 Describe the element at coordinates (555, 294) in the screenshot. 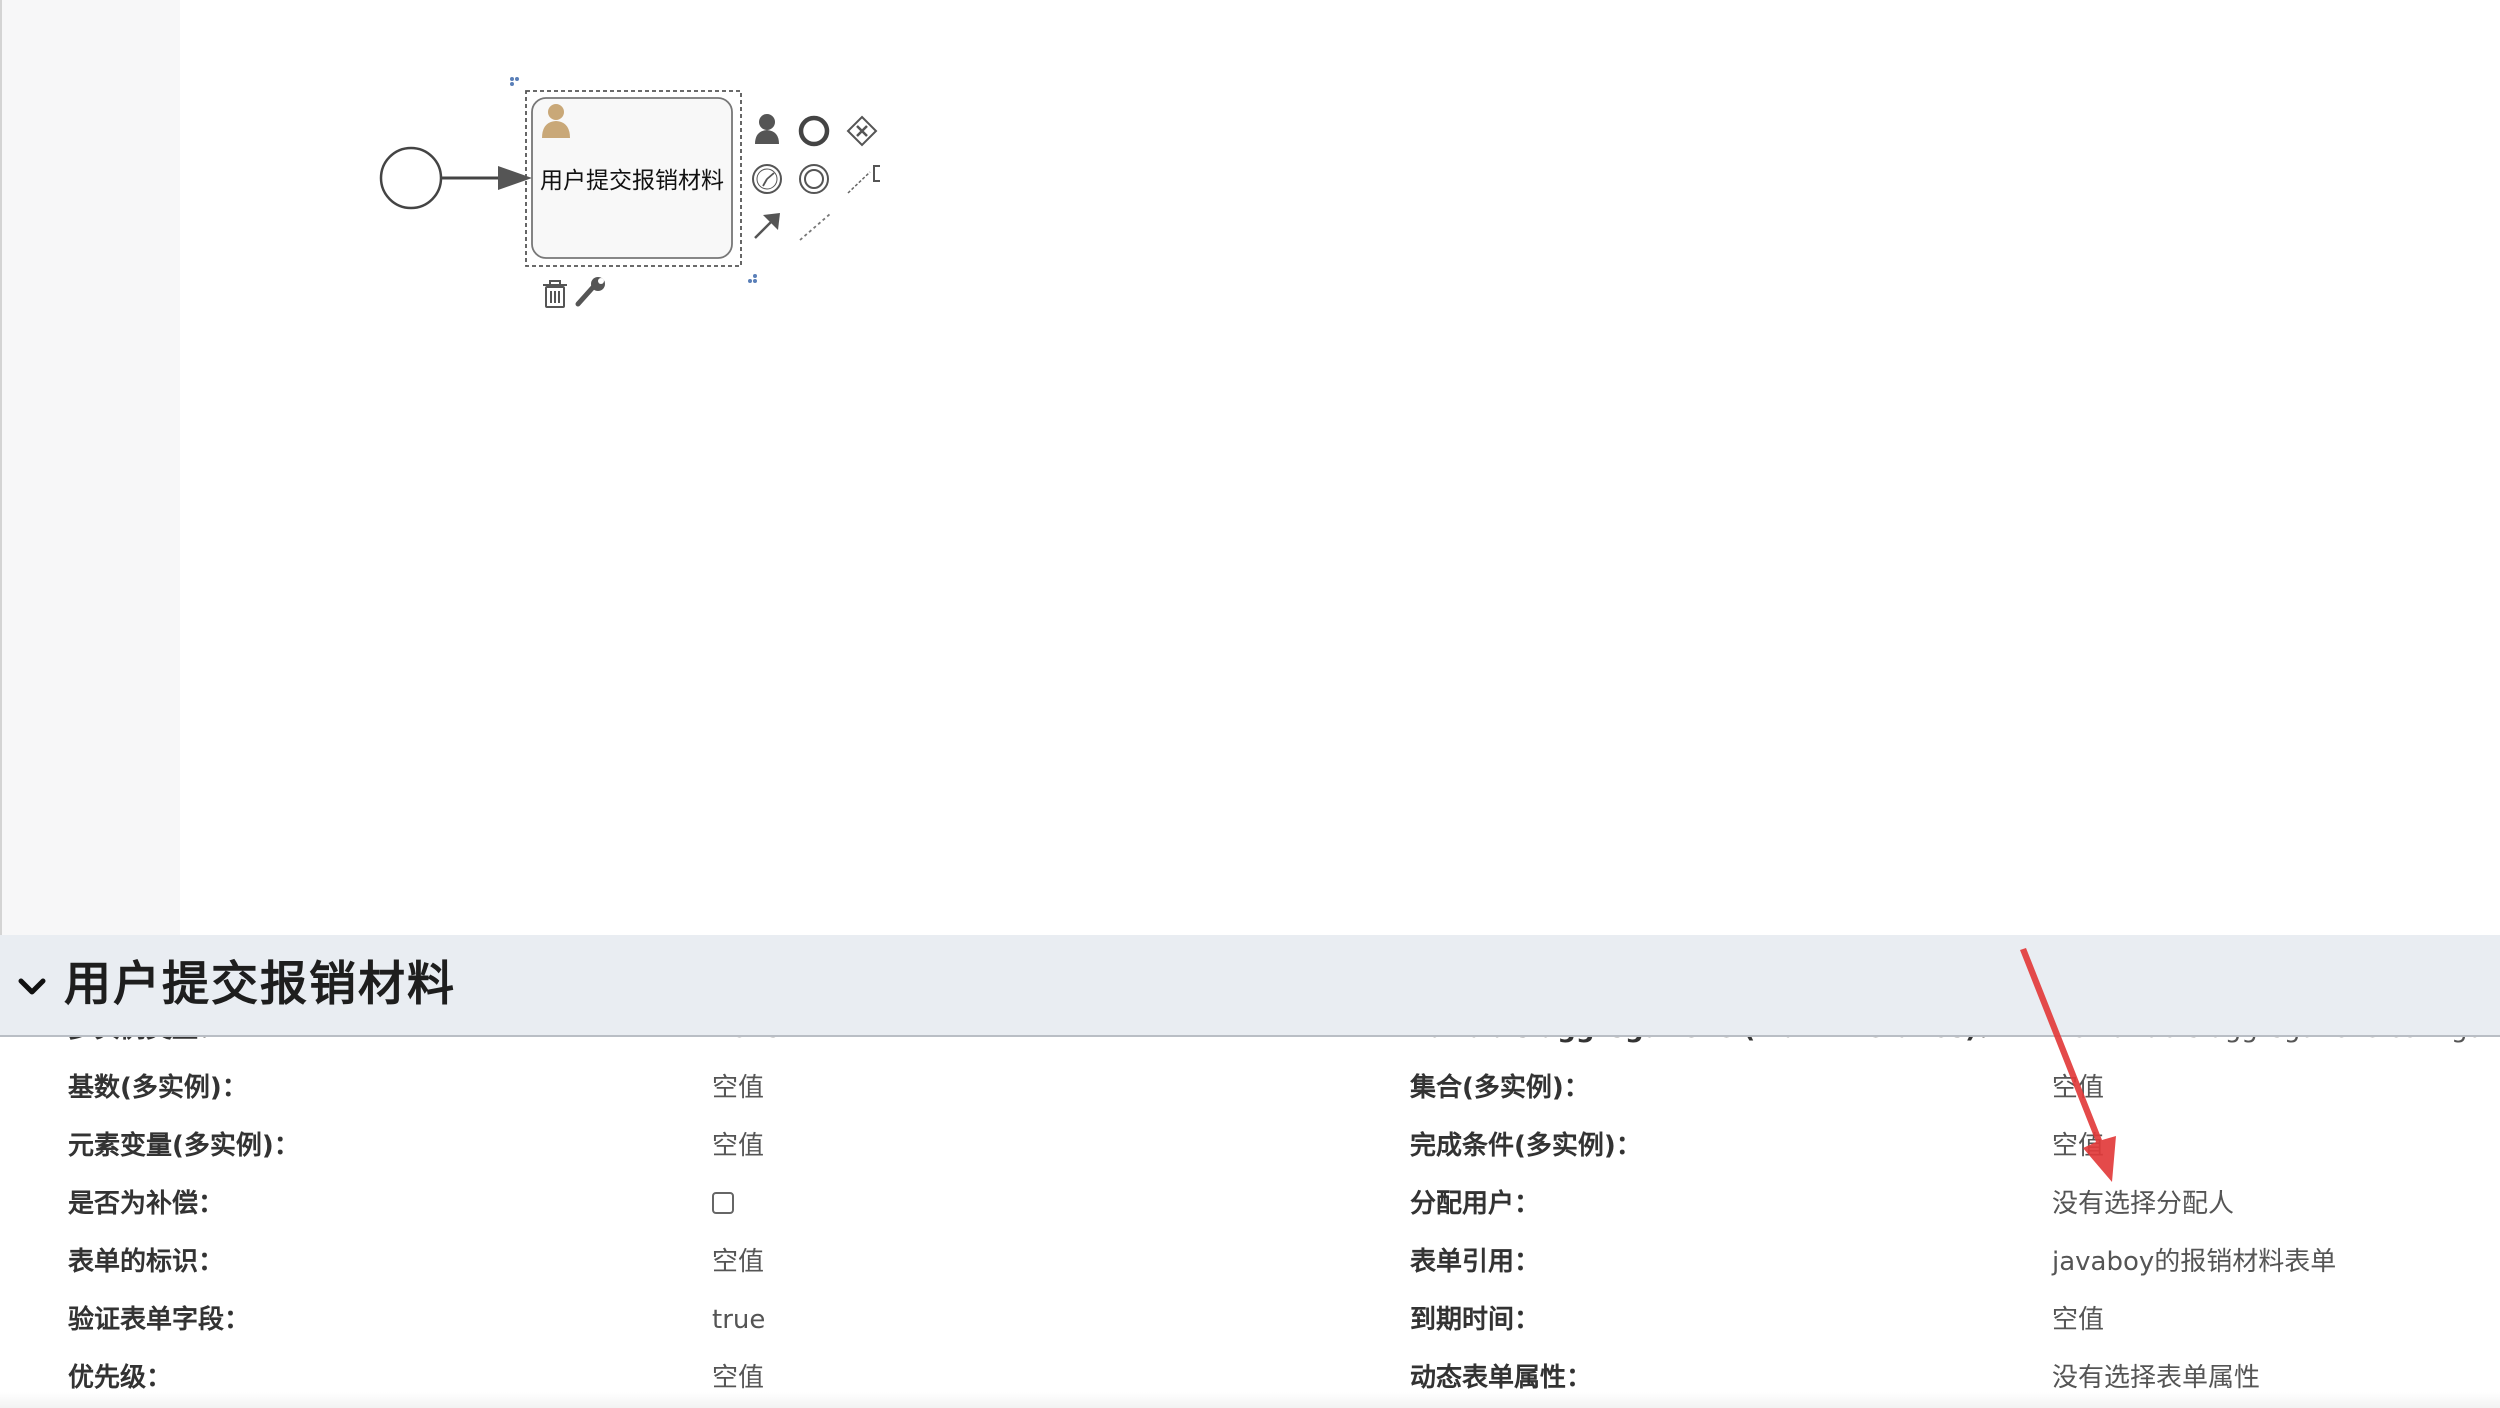

I see `trash-icon` at that location.